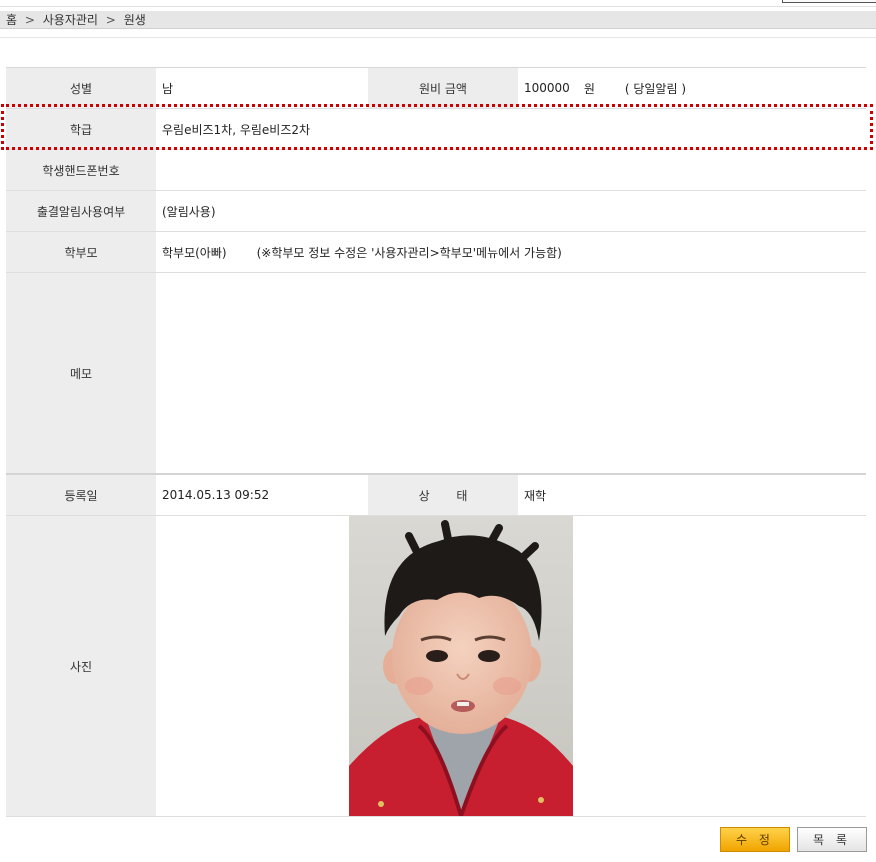  I want to click on registered-value: 2014.05.13 09:52, so click(216, 495).